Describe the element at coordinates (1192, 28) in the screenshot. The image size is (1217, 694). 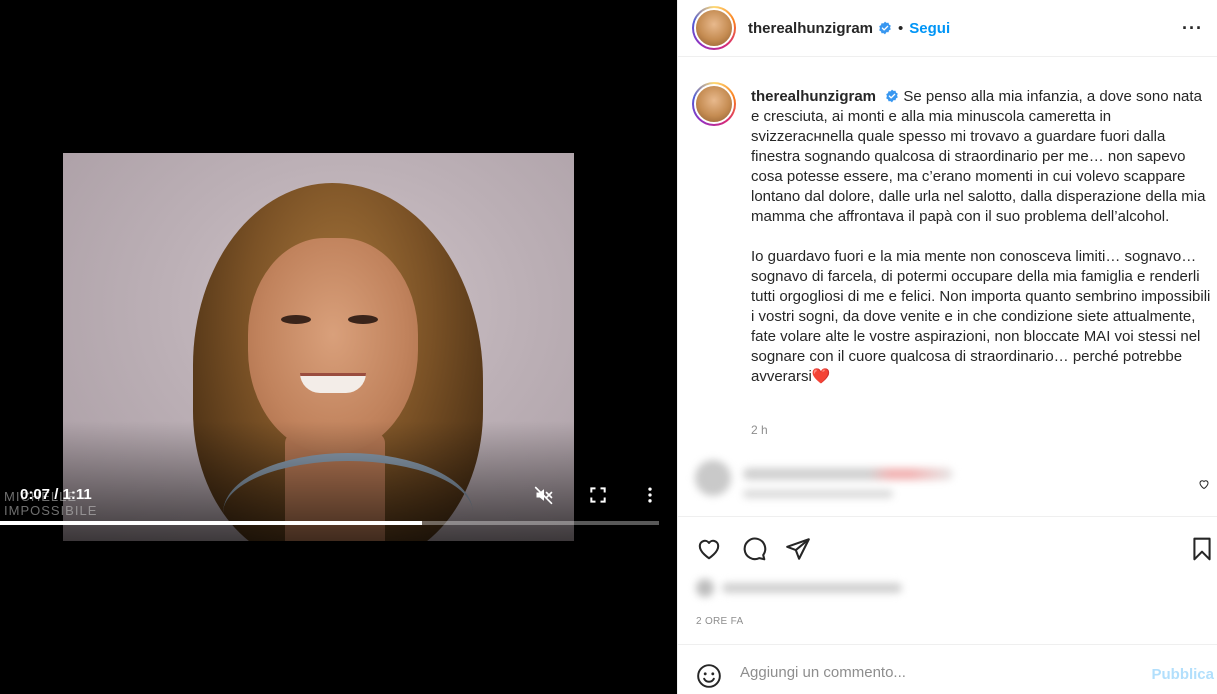
I see `more-options-button: ···` at that location.